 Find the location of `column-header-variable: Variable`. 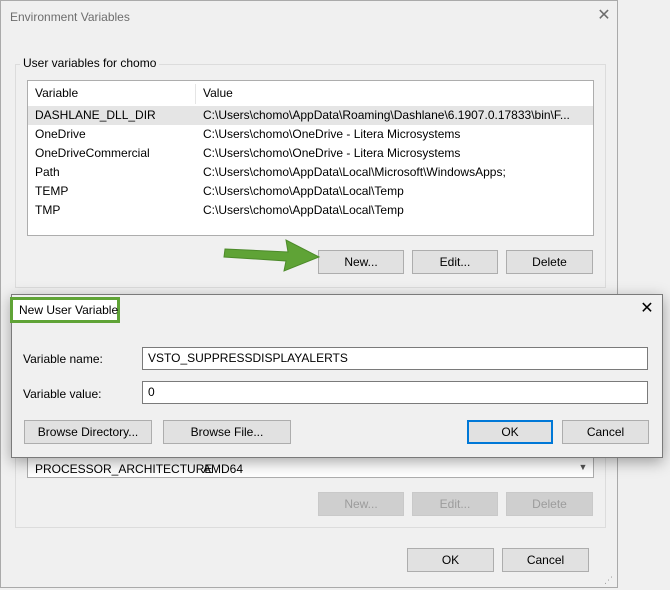

column-header-variable: Variable is located at coordinates (56, 93).